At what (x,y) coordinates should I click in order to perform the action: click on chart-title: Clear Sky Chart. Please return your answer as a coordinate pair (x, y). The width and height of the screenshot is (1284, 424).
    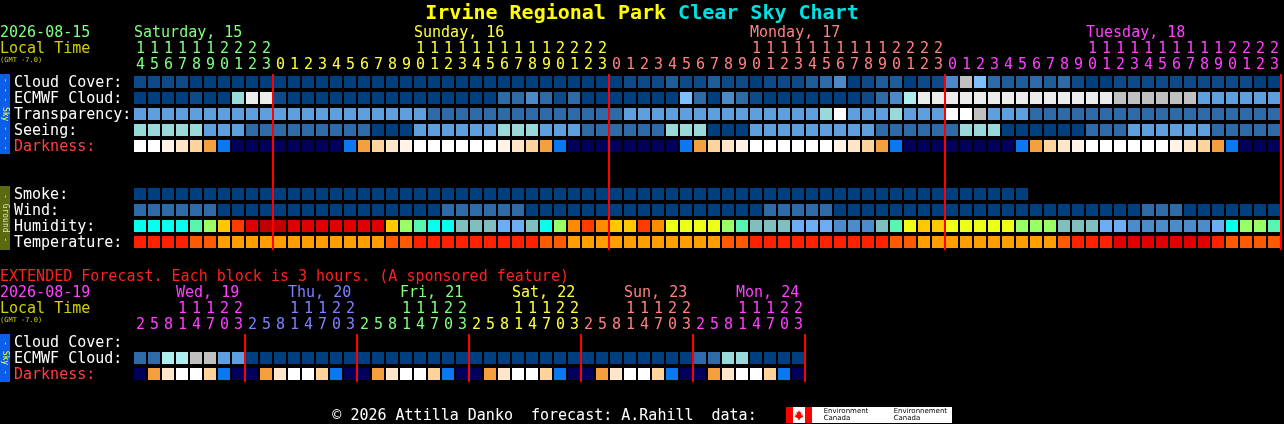
    Looking at the image, I should click on (768, 12).